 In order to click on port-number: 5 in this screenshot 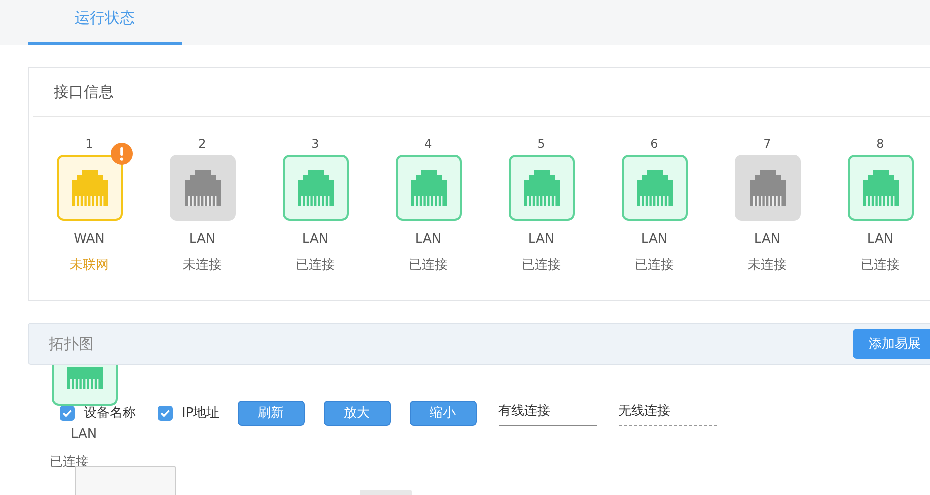, I will do `click(542, 145)`.